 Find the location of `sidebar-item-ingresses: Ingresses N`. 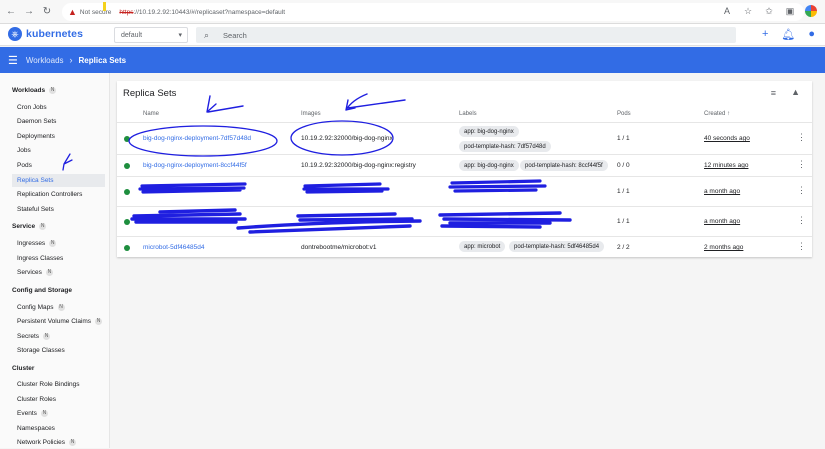

sidebar-item-ingresses: Ingresses N is located at coordinates (58, 243).